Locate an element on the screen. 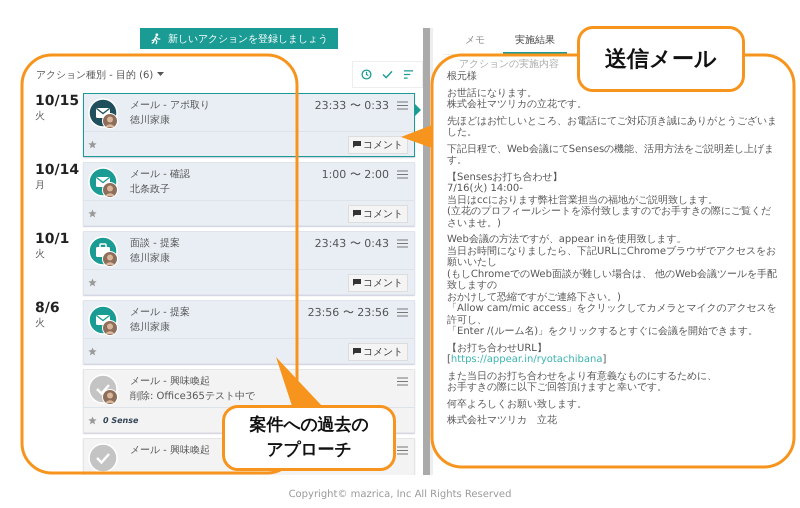 The width and height of the screenshot is (800, 508). action-time: 23:43 〜 0:43 is located at coordinates (351, 243).